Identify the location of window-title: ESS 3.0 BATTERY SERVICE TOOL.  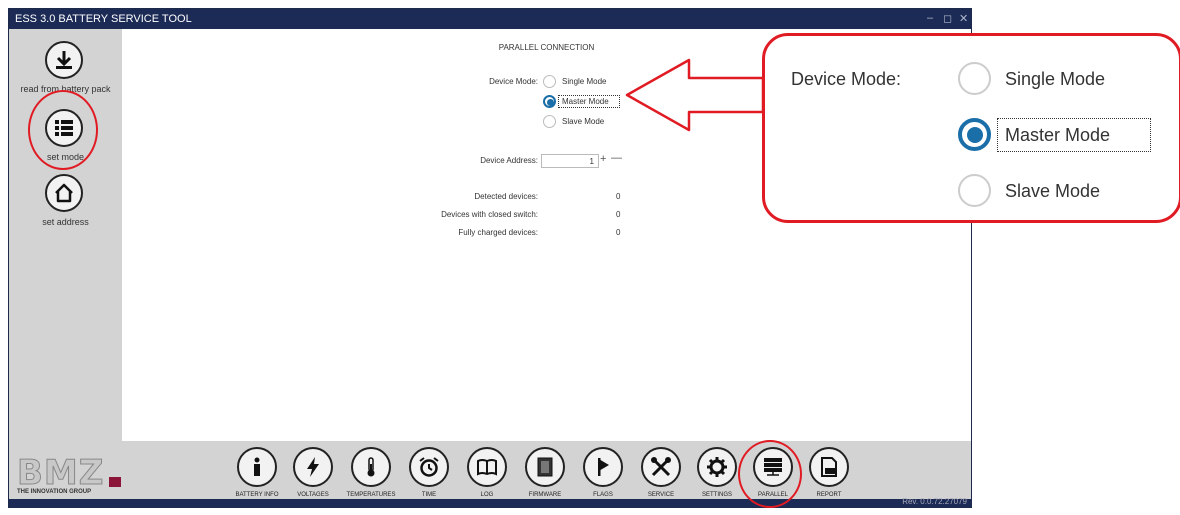
(103, 19).